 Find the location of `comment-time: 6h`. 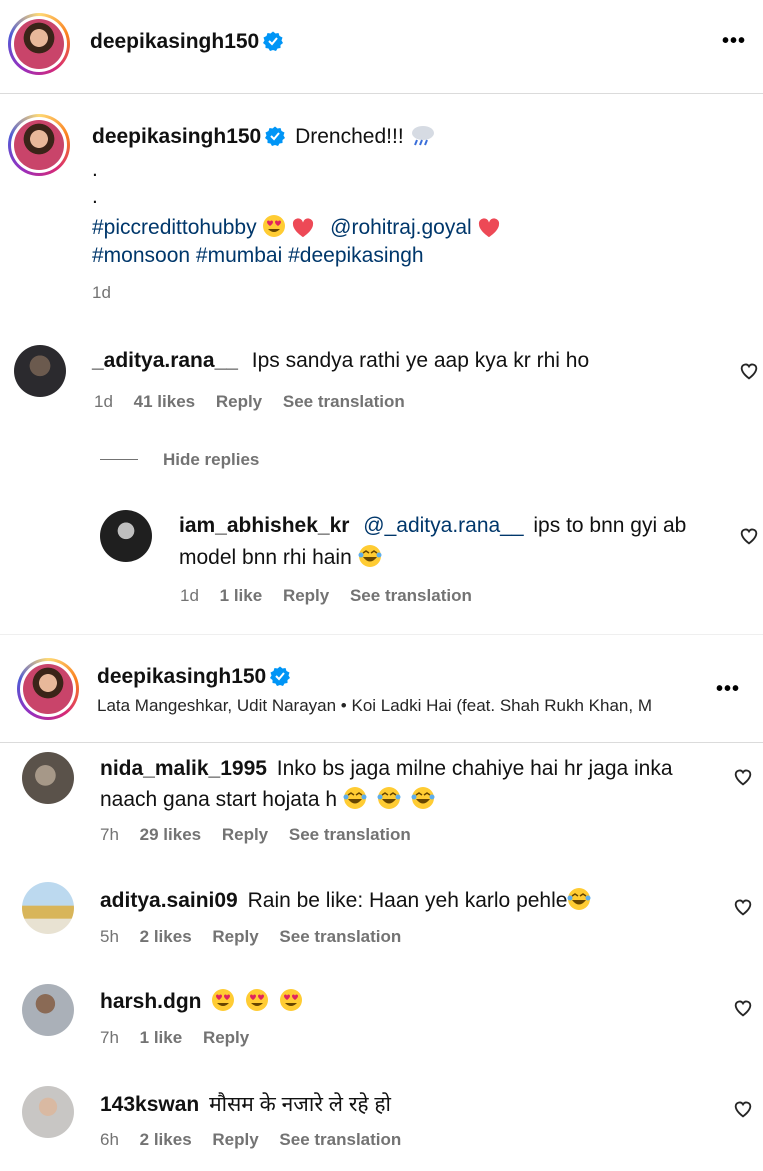

comment-time: 6h is located at coordinates (109, 1139).